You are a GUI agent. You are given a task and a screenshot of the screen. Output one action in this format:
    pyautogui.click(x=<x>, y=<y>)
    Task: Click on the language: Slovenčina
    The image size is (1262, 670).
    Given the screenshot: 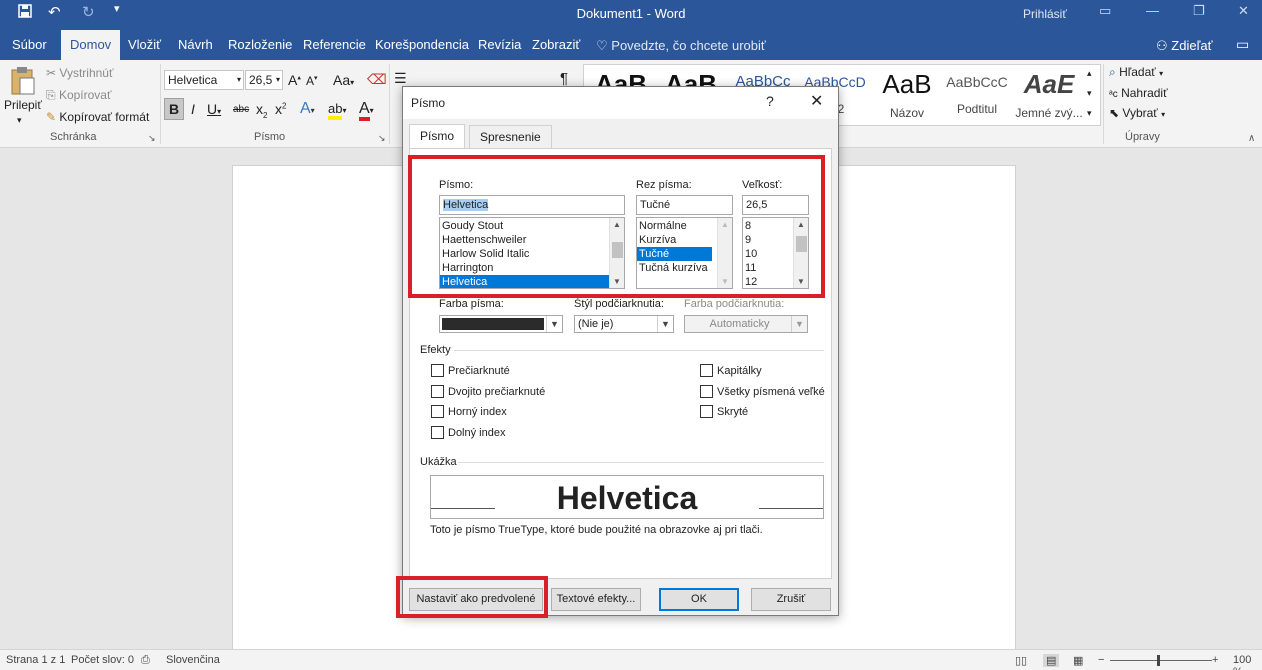 What is the action you would take?
    pyautogui.click(x=193, y=660)
    